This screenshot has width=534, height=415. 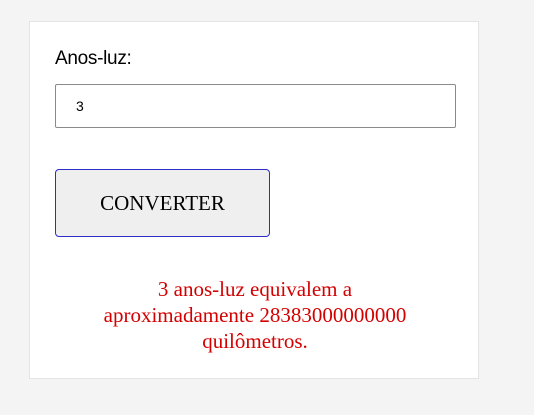 I want to click on result-line-3: quilômetros., so click(x=255, y=341).